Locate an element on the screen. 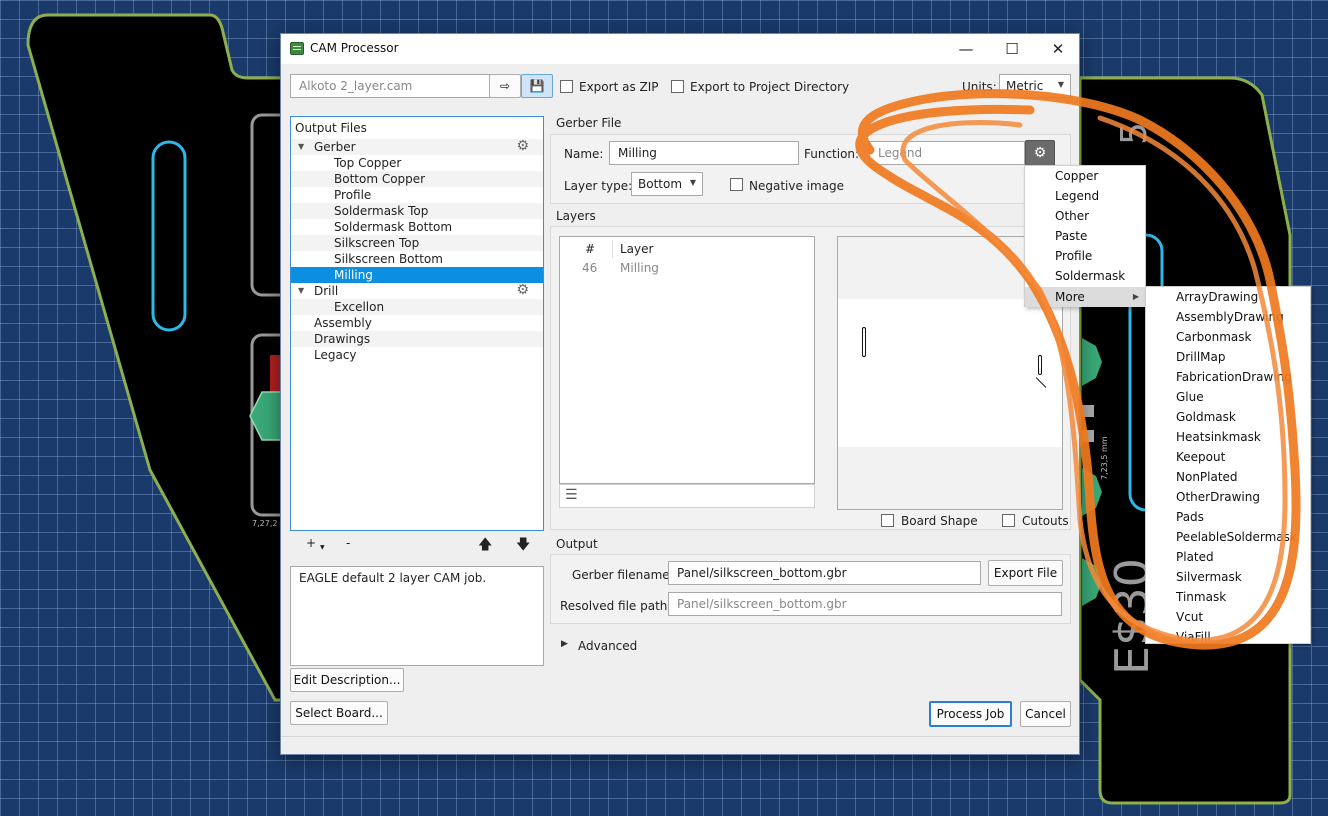 The image size is (1328, 816). chevron-down-icon: ▼ is located at coordinates (692, 182).